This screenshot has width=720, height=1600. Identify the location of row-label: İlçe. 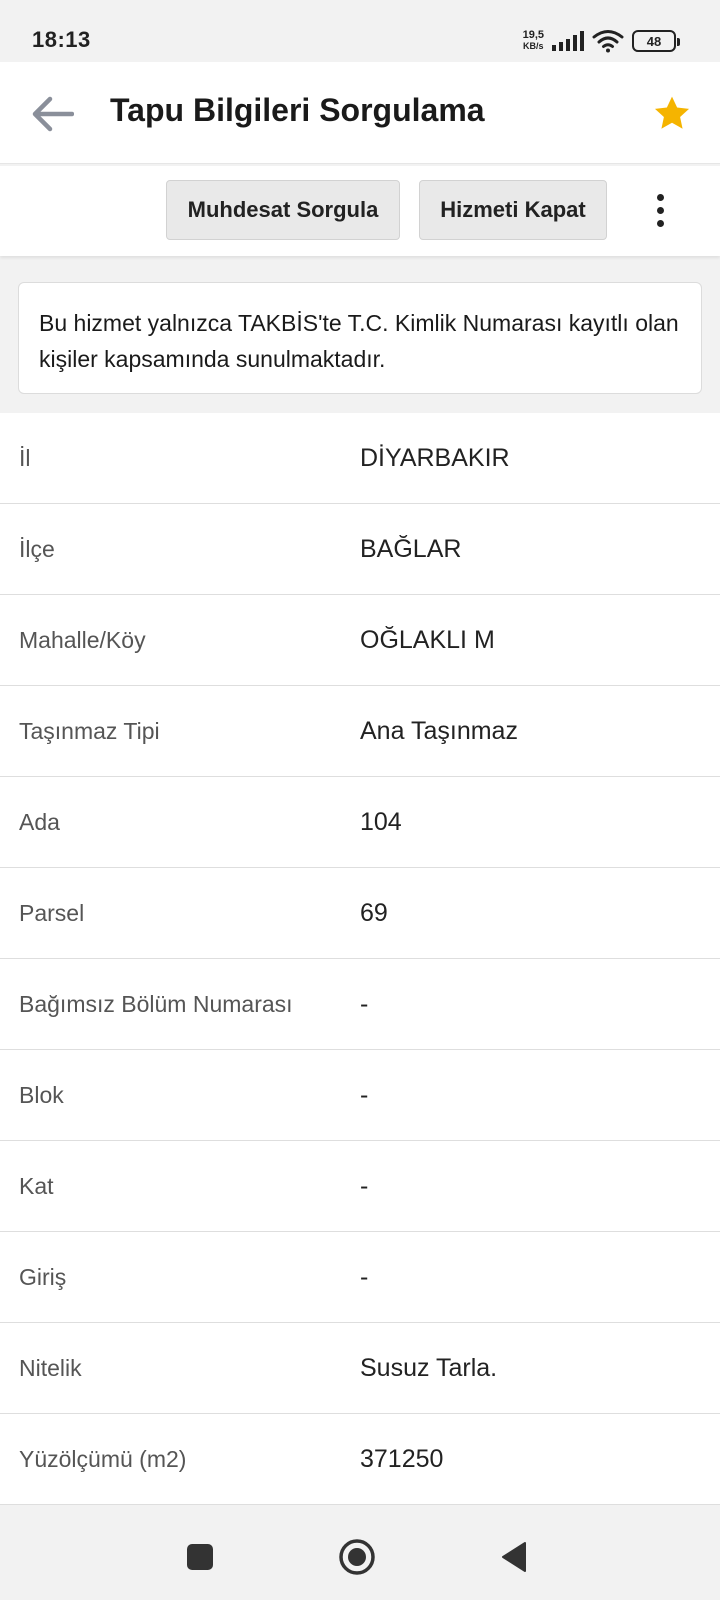
(37, 549).